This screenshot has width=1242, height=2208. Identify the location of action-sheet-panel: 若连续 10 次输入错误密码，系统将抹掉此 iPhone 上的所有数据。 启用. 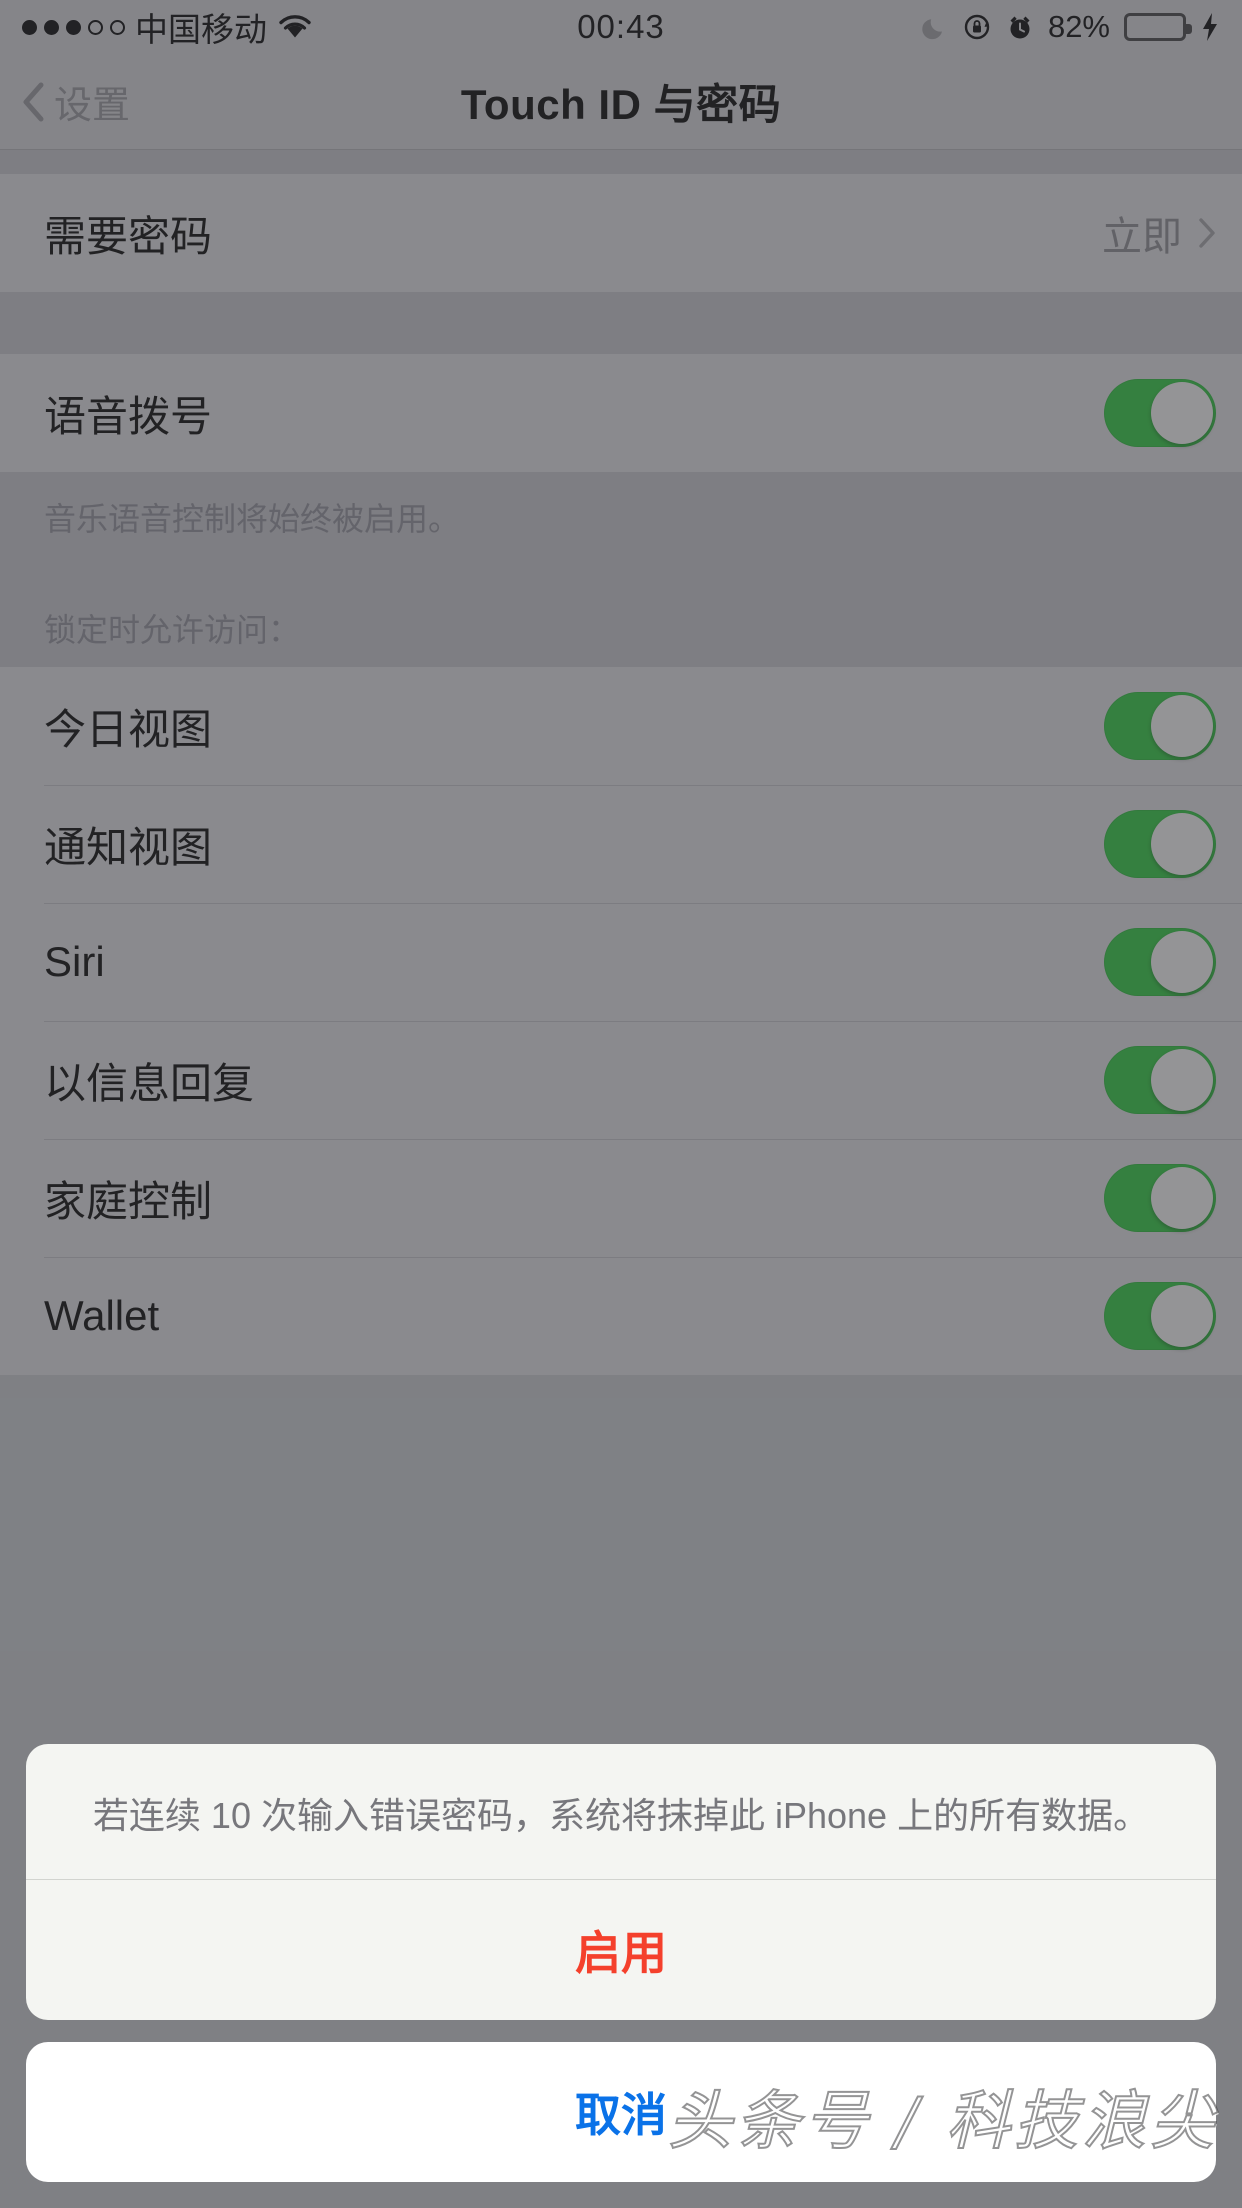
(621, 1881).